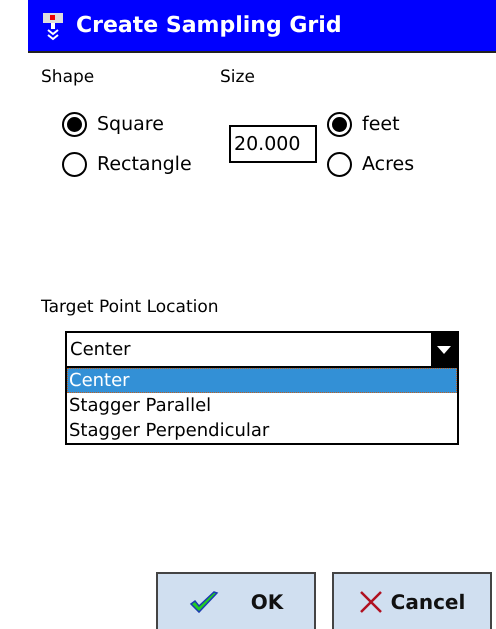 This screenshot has width=496, height=629. Describe the element at coordinates (203, 602) in the screenshot. I see `checkmark-icon` at that location.